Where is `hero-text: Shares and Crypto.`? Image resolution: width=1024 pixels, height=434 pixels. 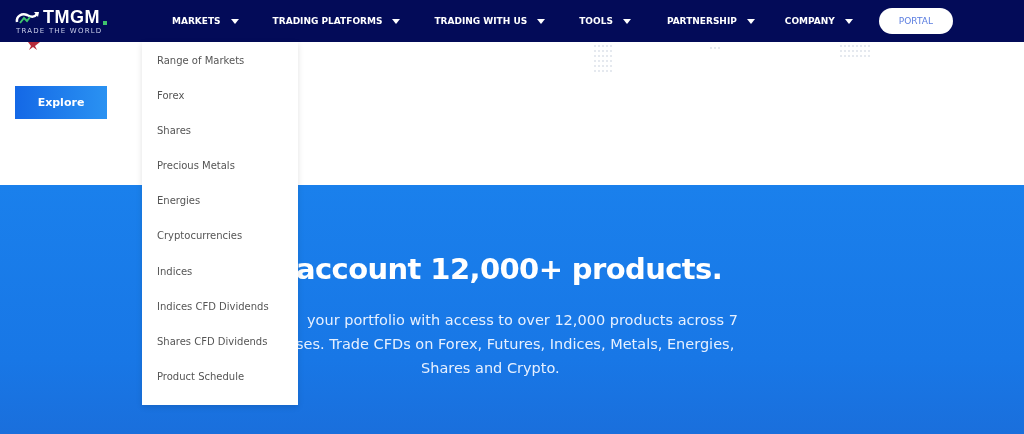 hero-text: Shares and Crypto. is located at coordinates (490, 368).